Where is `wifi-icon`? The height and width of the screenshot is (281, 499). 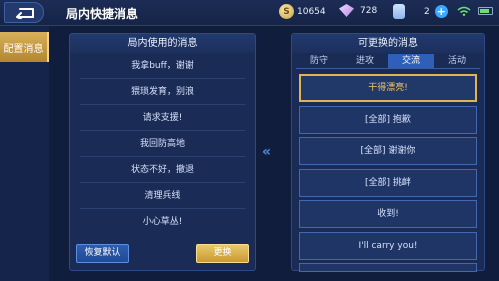
wifi-icon is located at coordinates (464, 11).